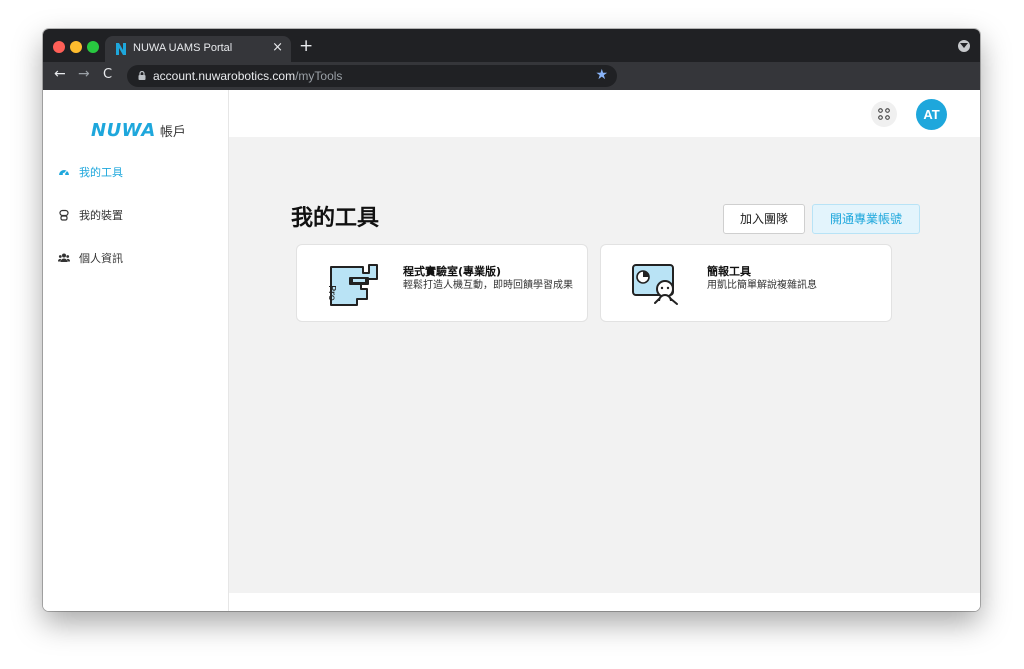 Image resolution: width=1024 pixels, height=669 pixels. What do you see at coordinates (331, 293) in the screenshot?
I see `svg-text: Pro` at bounding box center [331, 293].